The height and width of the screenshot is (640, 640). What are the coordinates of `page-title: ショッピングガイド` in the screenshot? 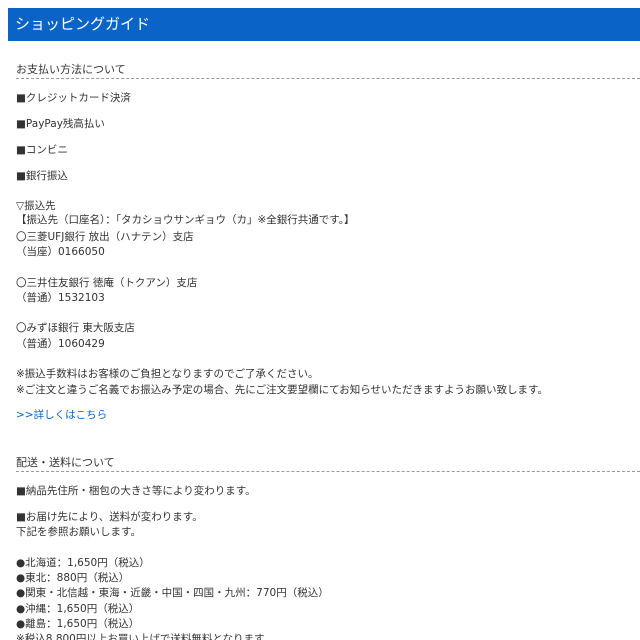 It's located at (83, 24).